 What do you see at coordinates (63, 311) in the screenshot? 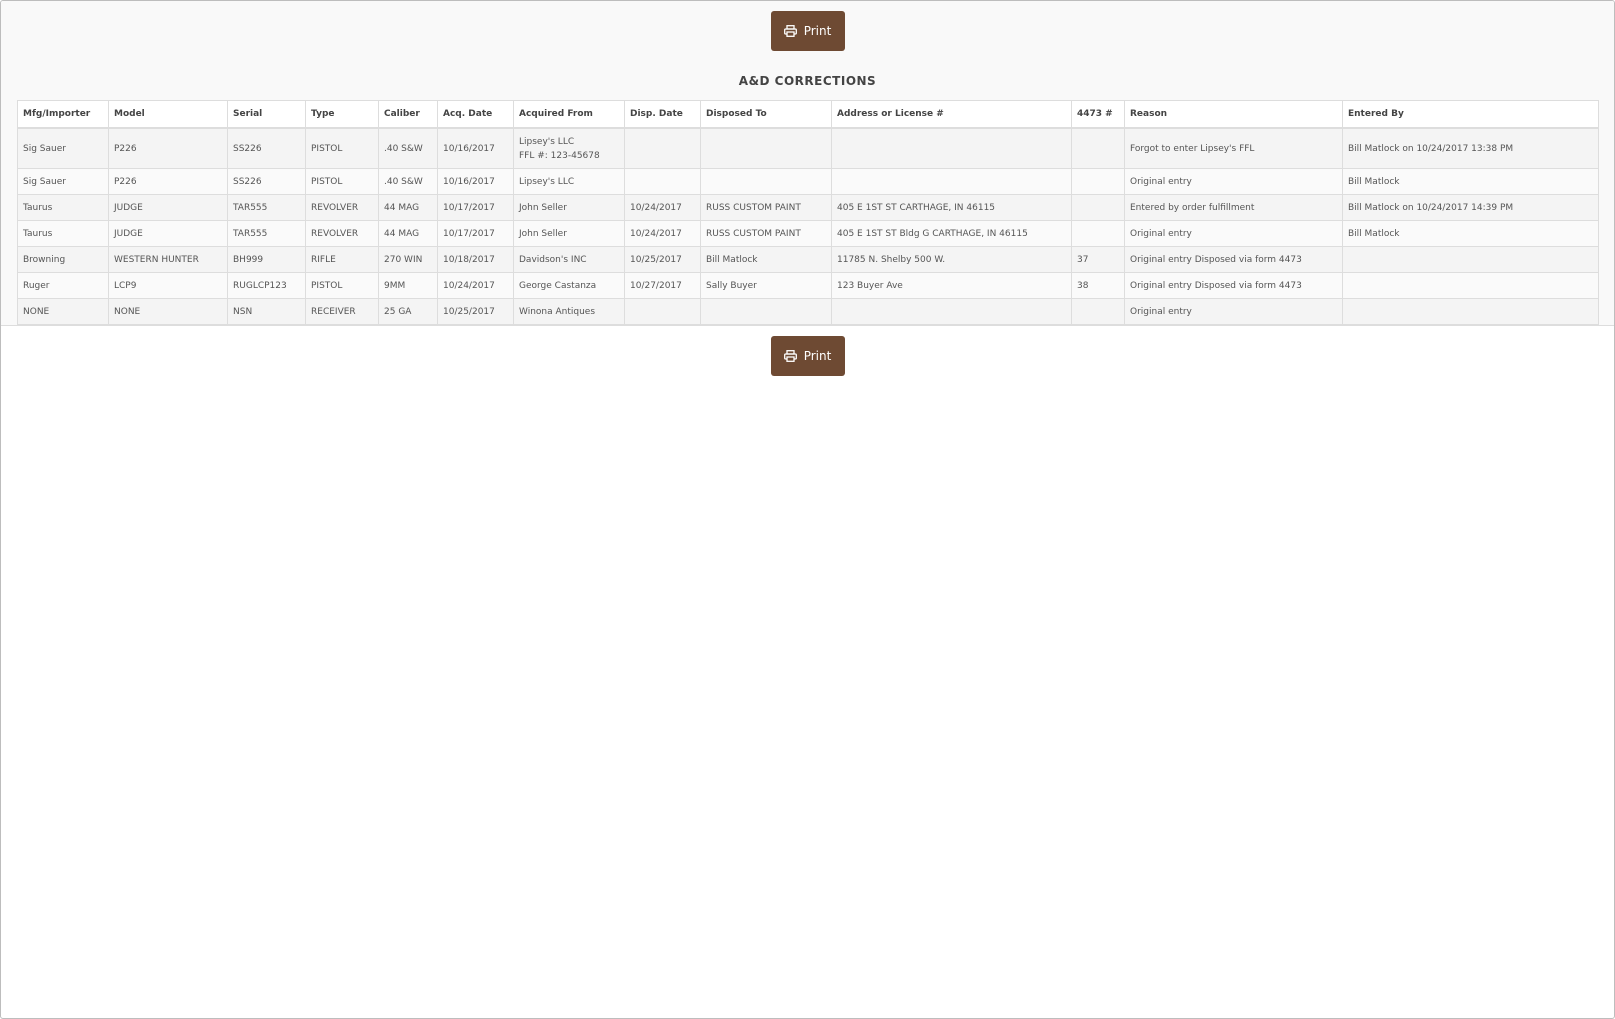
I see `cell-mfg: NONE` at bounding box center [63, 311].